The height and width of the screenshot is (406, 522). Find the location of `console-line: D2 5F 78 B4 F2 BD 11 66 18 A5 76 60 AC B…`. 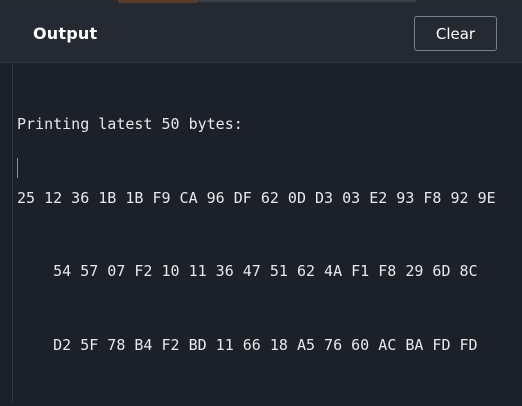

console-line: D2 5F 78 B4 F2 BD 11 66 18 A5 76 60 AC B… is located at coordinates (247, 344).